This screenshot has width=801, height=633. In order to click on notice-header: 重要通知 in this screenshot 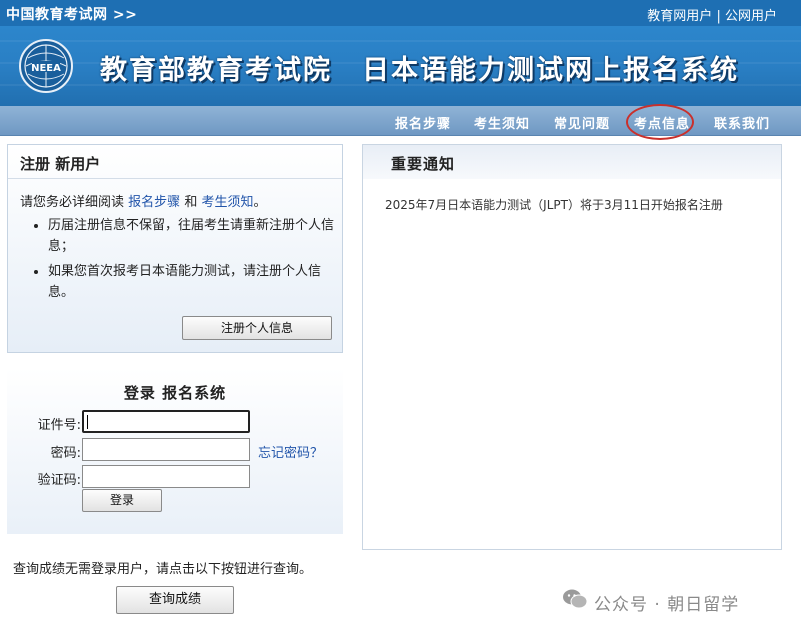, I will do `click(572, 162)`.